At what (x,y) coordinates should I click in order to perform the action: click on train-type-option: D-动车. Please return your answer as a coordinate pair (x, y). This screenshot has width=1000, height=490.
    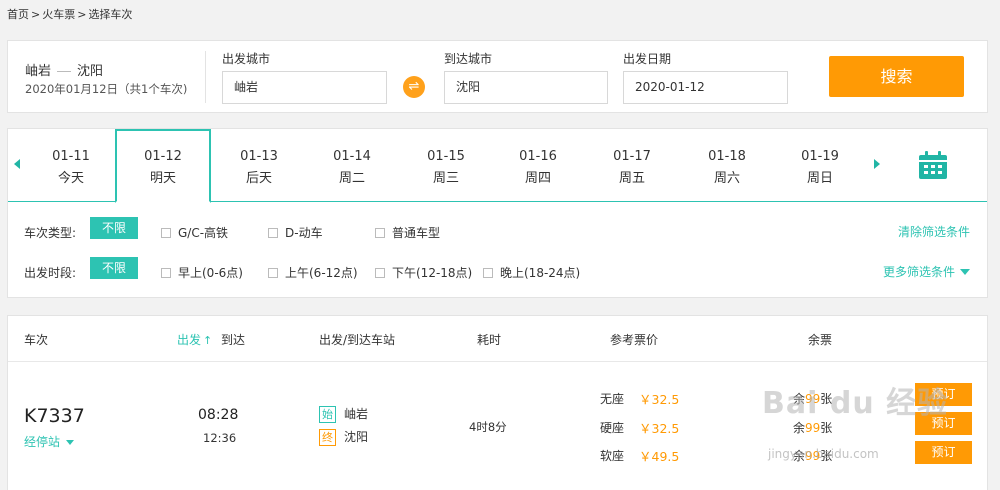
    Looking at the image, I should click on (295, 232).